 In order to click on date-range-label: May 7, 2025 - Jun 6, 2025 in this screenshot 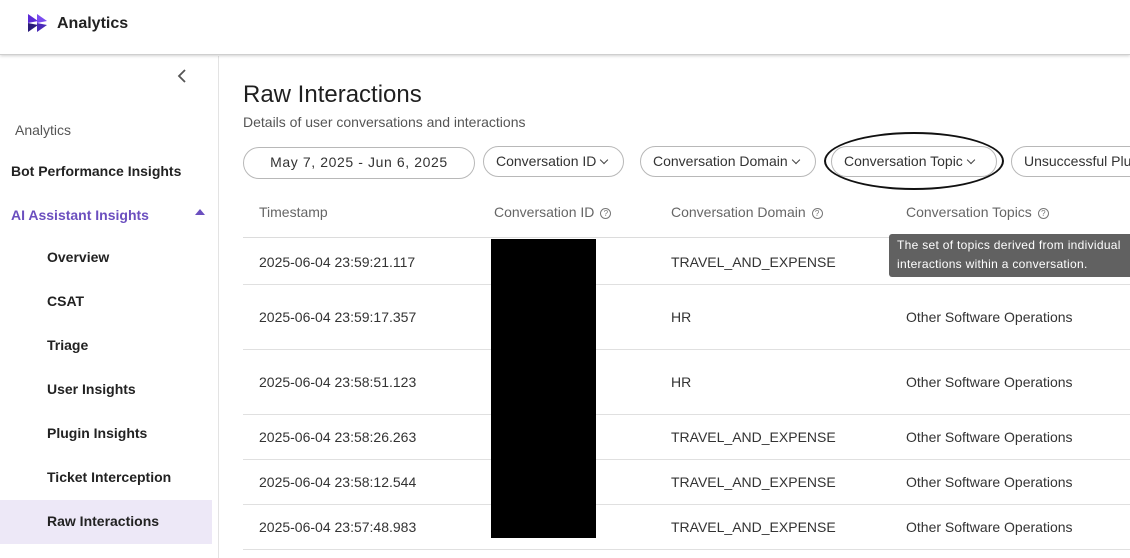, I will do `click(359, 162)`.